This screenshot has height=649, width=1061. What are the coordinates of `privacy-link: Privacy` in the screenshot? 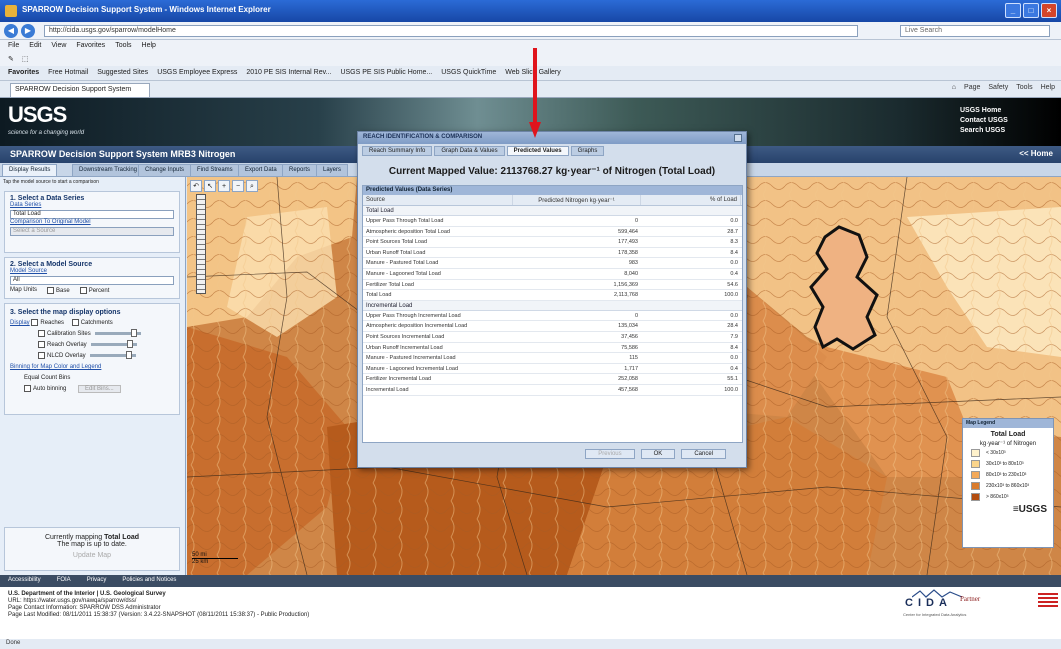 It's located at (97, 581).